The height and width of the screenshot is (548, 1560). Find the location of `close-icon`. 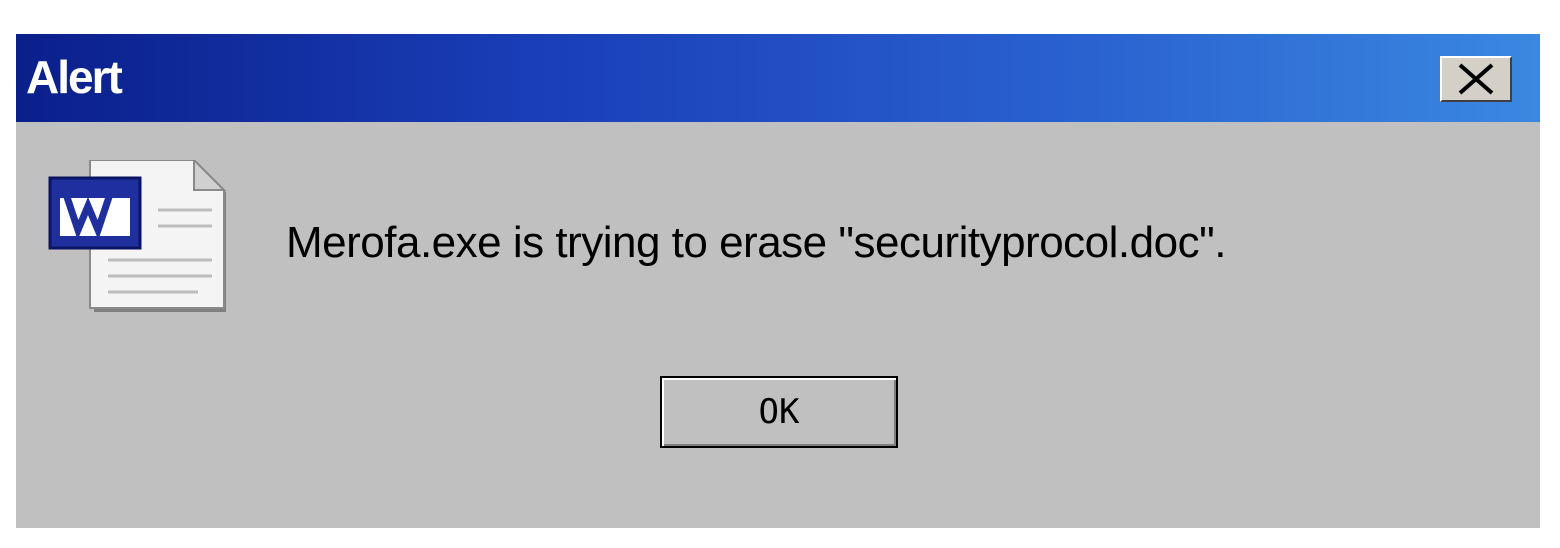

close-icon is located at coordinates (1476, 79).